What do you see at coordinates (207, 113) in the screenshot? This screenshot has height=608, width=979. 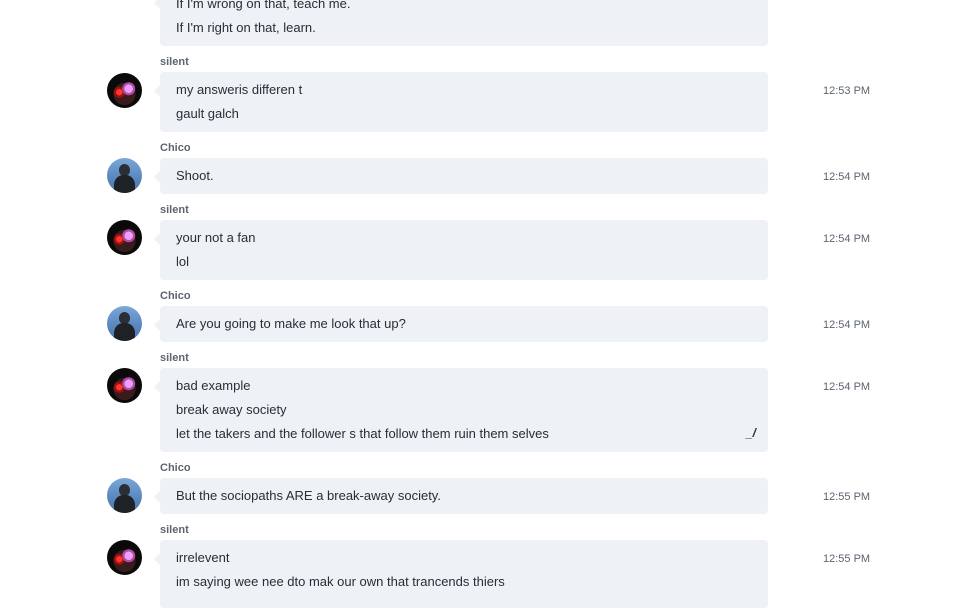 I see `message-line: gault galch` at bounding box center [207, 113].